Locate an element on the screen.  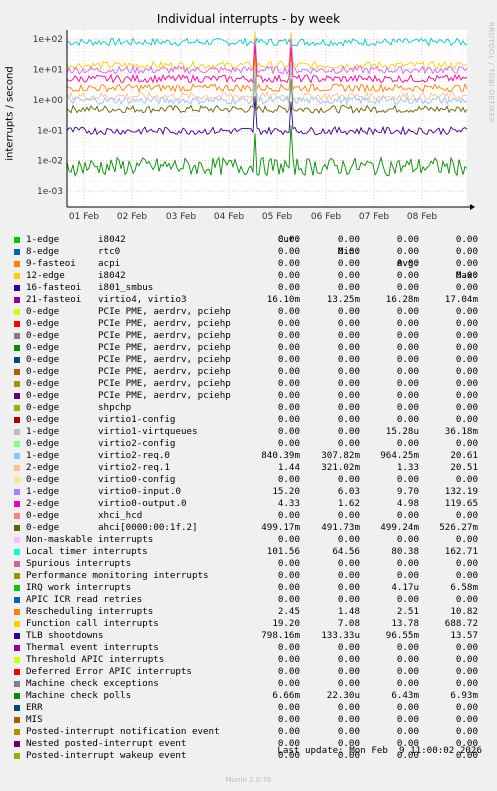
legend-min: 1.62 is located at coordinates (348, 503).